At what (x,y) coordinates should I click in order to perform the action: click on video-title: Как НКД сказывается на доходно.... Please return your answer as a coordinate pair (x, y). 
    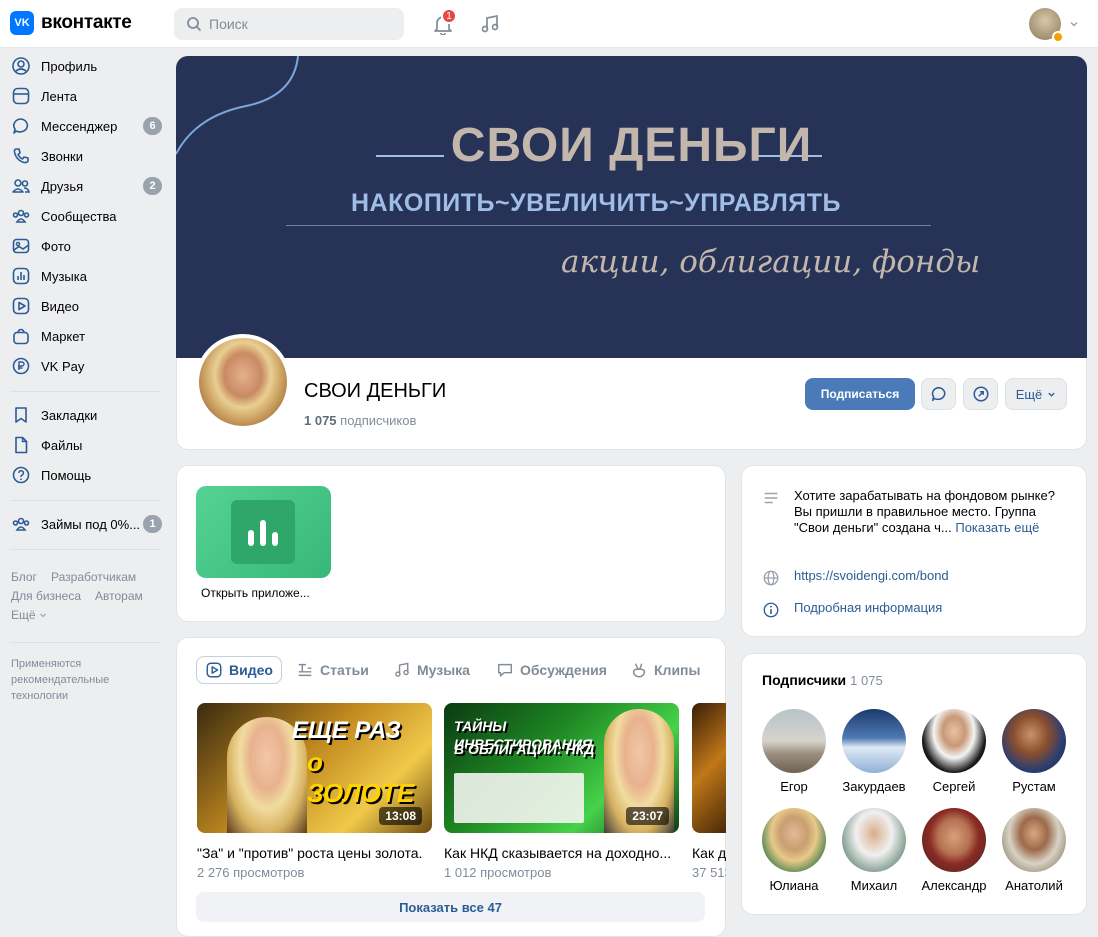
    Looking at the image, I should click on (561, 853).